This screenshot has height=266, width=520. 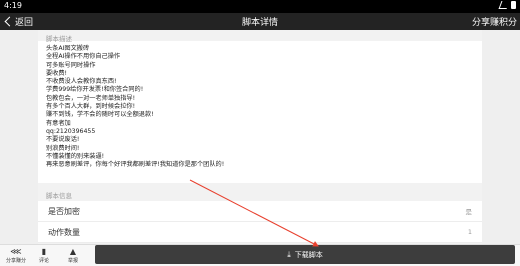 What do you see at coordinates (513, 5) in the screenshot?
I see `battery-icon` at bounding box center [513, 5].